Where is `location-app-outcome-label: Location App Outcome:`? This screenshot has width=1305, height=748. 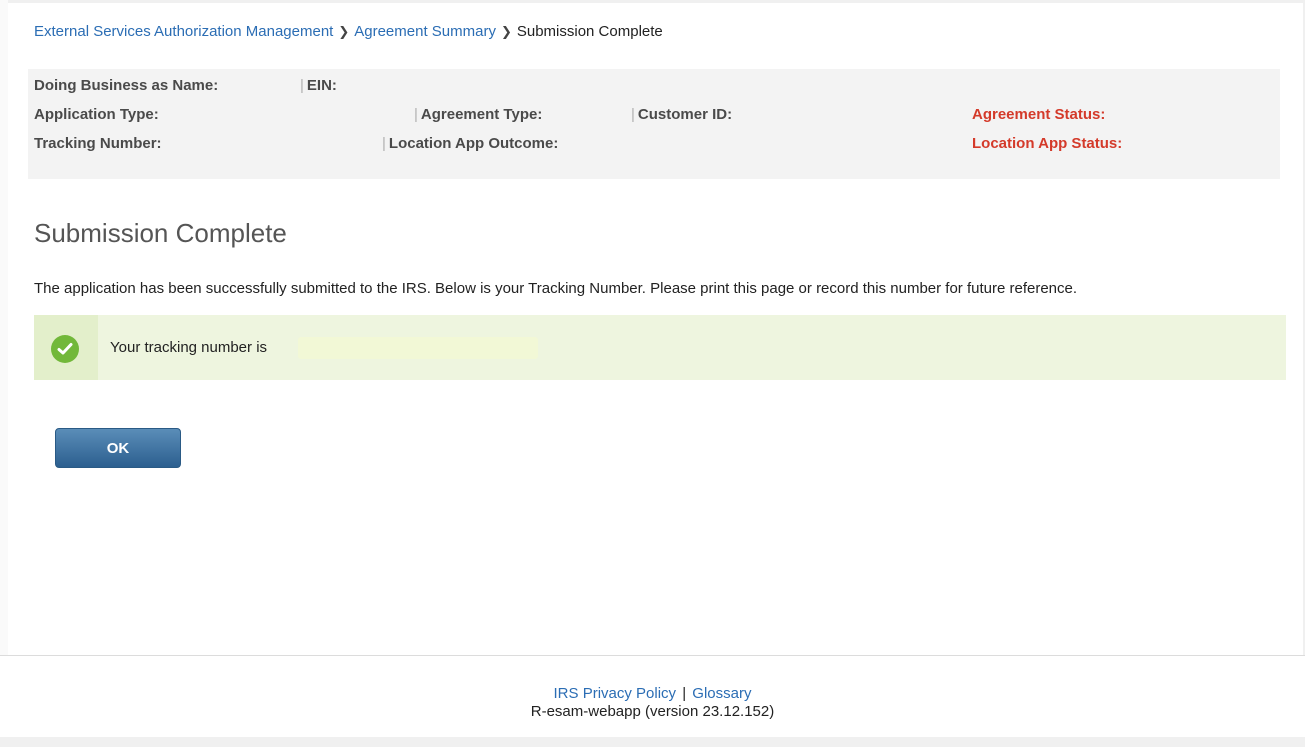
location-app-outcome-label: Location App Outcome: is located at coordinates (473, 143).